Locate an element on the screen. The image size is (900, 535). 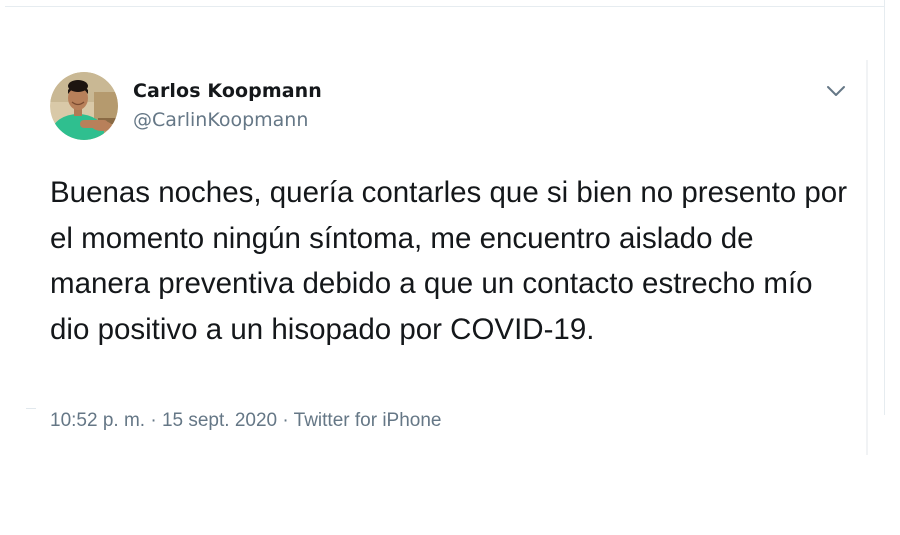
author-handle: @CarlinKoopmann is located at coordinates (220, 120).